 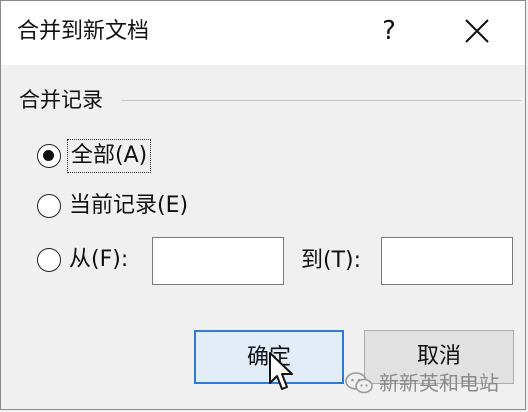 What do you see at coordinates (83, 31) in the screenshot?
I see `dialog-title: 合并到新文档` at bounding box center [83, 31].